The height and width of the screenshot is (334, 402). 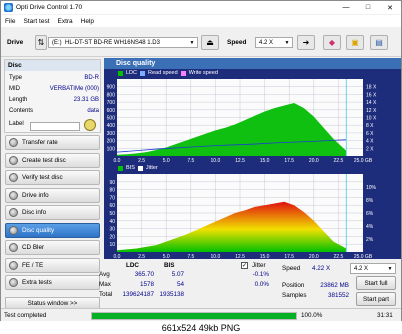 I want to click on jitter-checkbox: ✓, so click(x=244, y=265).